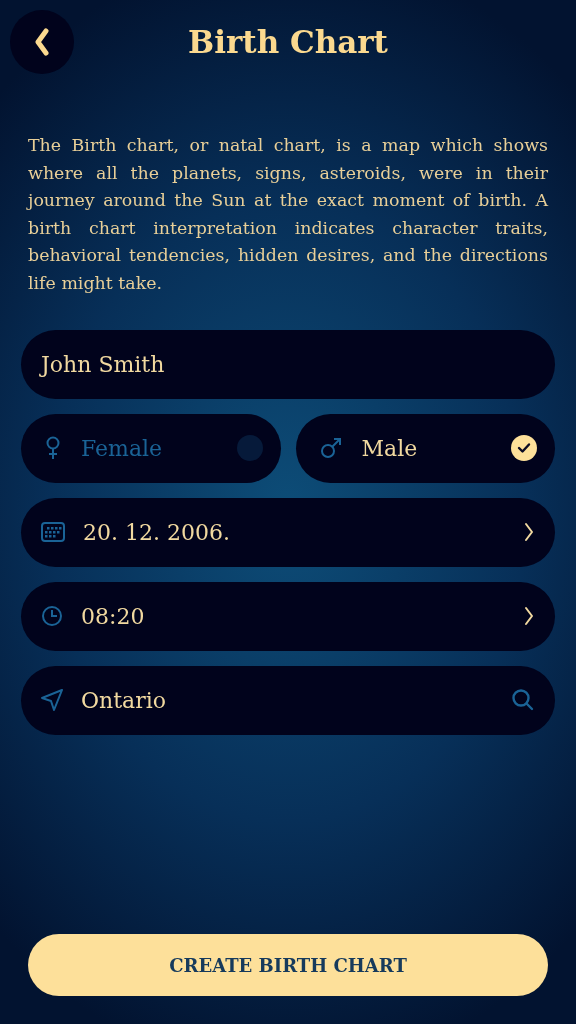 This screenshot has width=576, height=1024. I want to click on clock-icon, so click(52, 616).